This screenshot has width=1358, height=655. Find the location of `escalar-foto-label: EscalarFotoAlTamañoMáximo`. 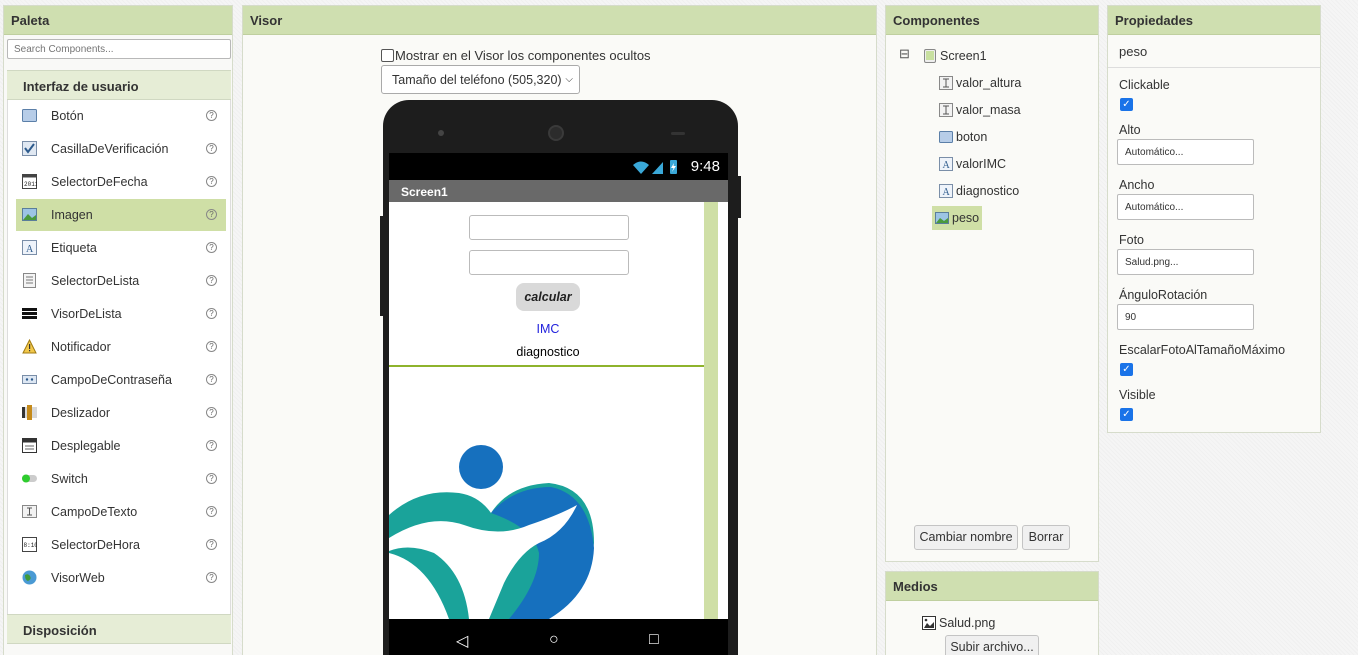

escalar-foto-label: EscalarFotoAlTamañoMáximo is located at coordinates (1202, 350).